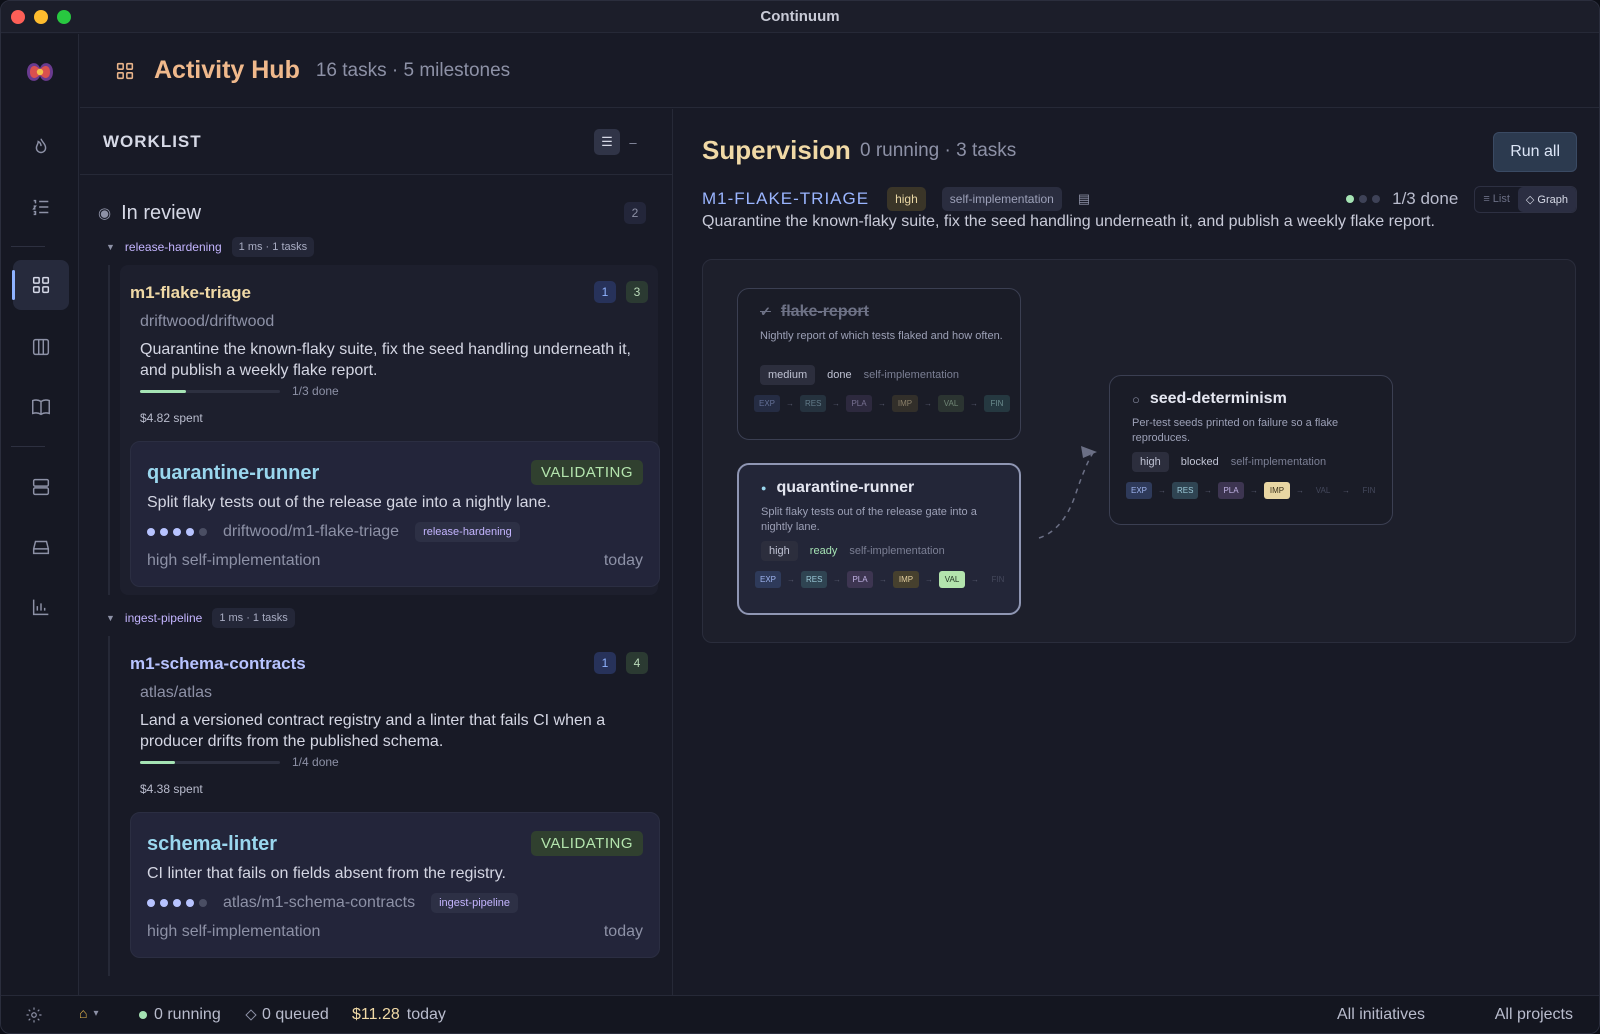 Image resolution: width=1600 pixels, height=1034 pixels. Describe the element at coordinates (234, 931) in the screenshot. I see `task-footer: high self-implementation` at that location.